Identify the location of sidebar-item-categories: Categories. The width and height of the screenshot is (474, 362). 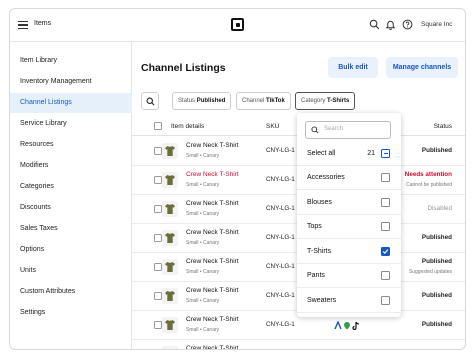
(71, 187).